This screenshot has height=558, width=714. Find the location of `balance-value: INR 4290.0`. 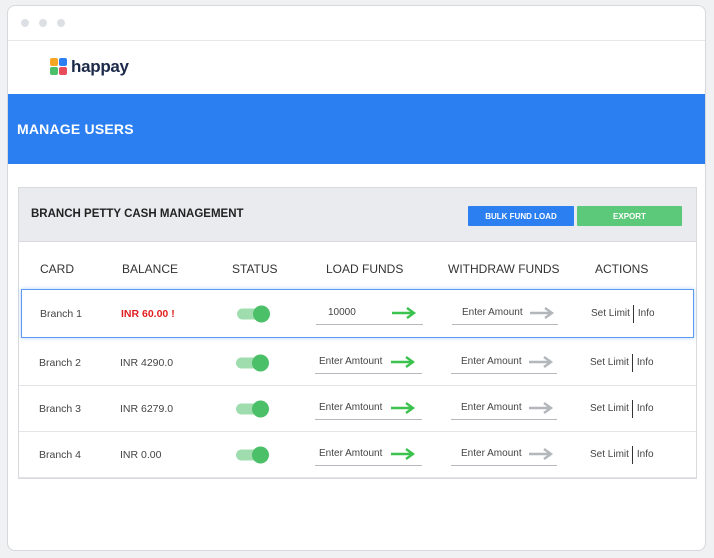

balance-value: INR 4290.0 is located at coordinates (147, 362).